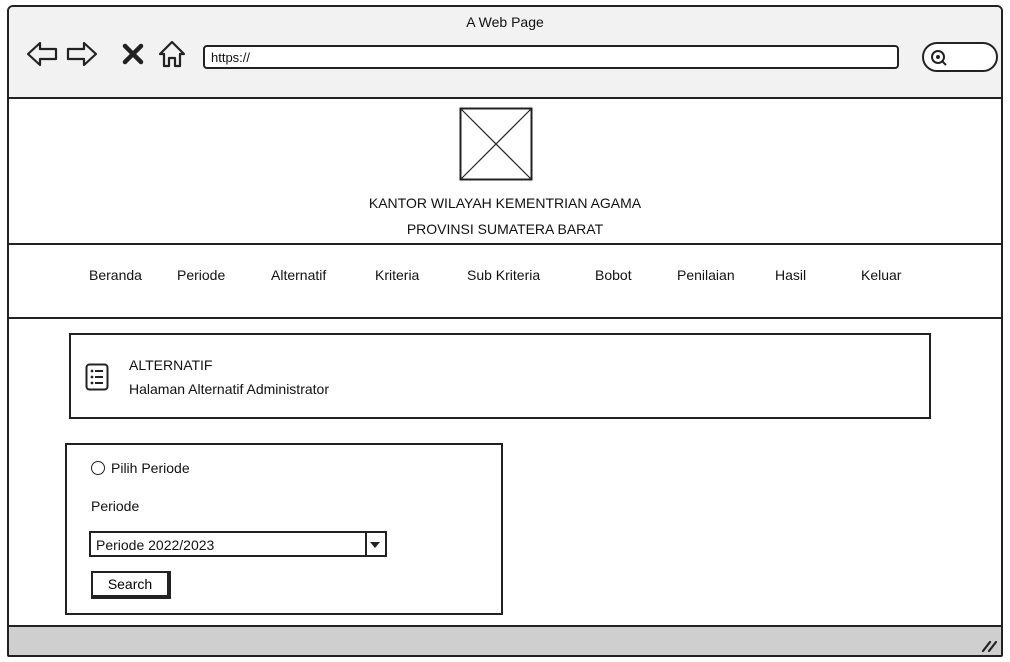 Image resolution: width=1010 pixels, height=662 pixels. What do you see at coordinates (706, 275) in the screenshot?
I see `menu-item-penilaian: Penilaian` at bounding box center [706, 275].